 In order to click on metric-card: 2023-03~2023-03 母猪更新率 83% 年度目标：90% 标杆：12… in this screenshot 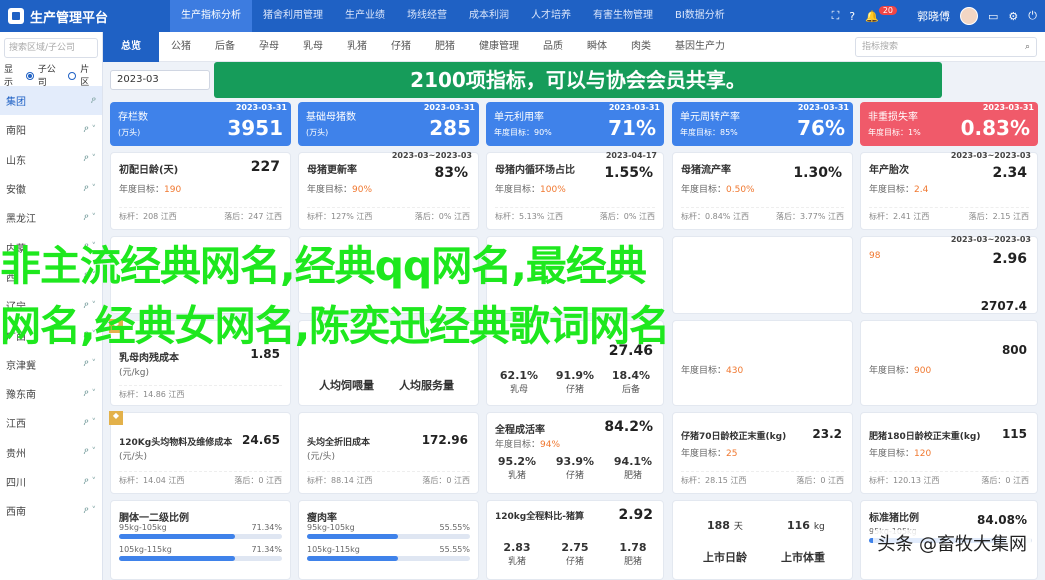, I will do `click(388, 190)`.